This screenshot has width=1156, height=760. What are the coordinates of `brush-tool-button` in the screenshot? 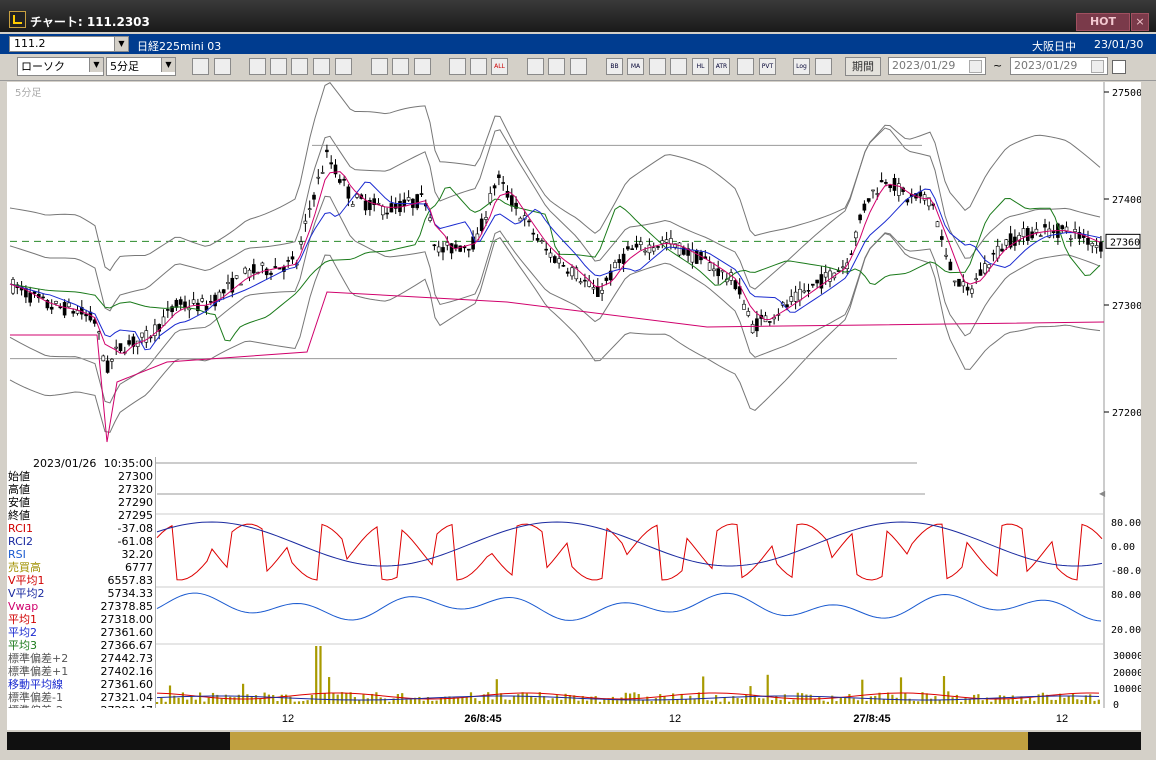 It's located at (422, 66).